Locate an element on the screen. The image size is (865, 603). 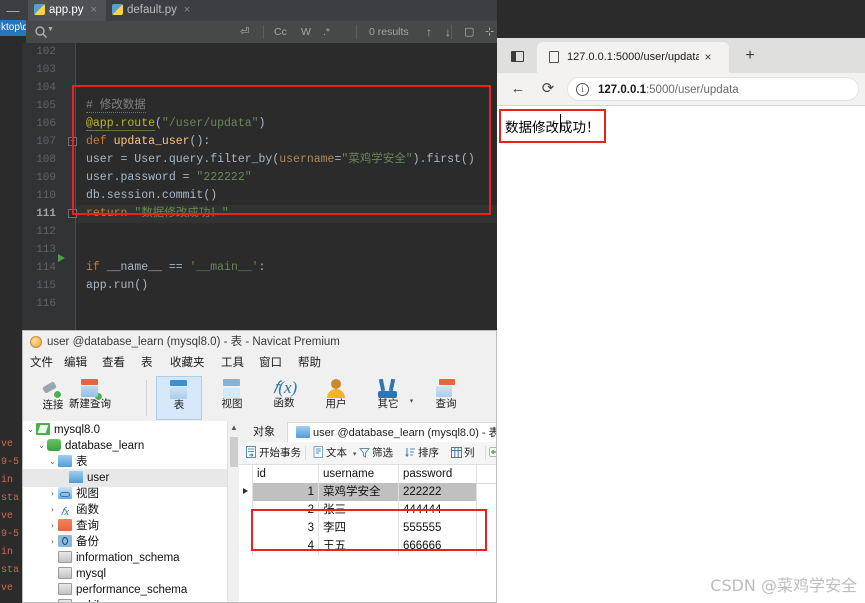
table-row: 3 李四 555555 is located at coordinates (367, 528).